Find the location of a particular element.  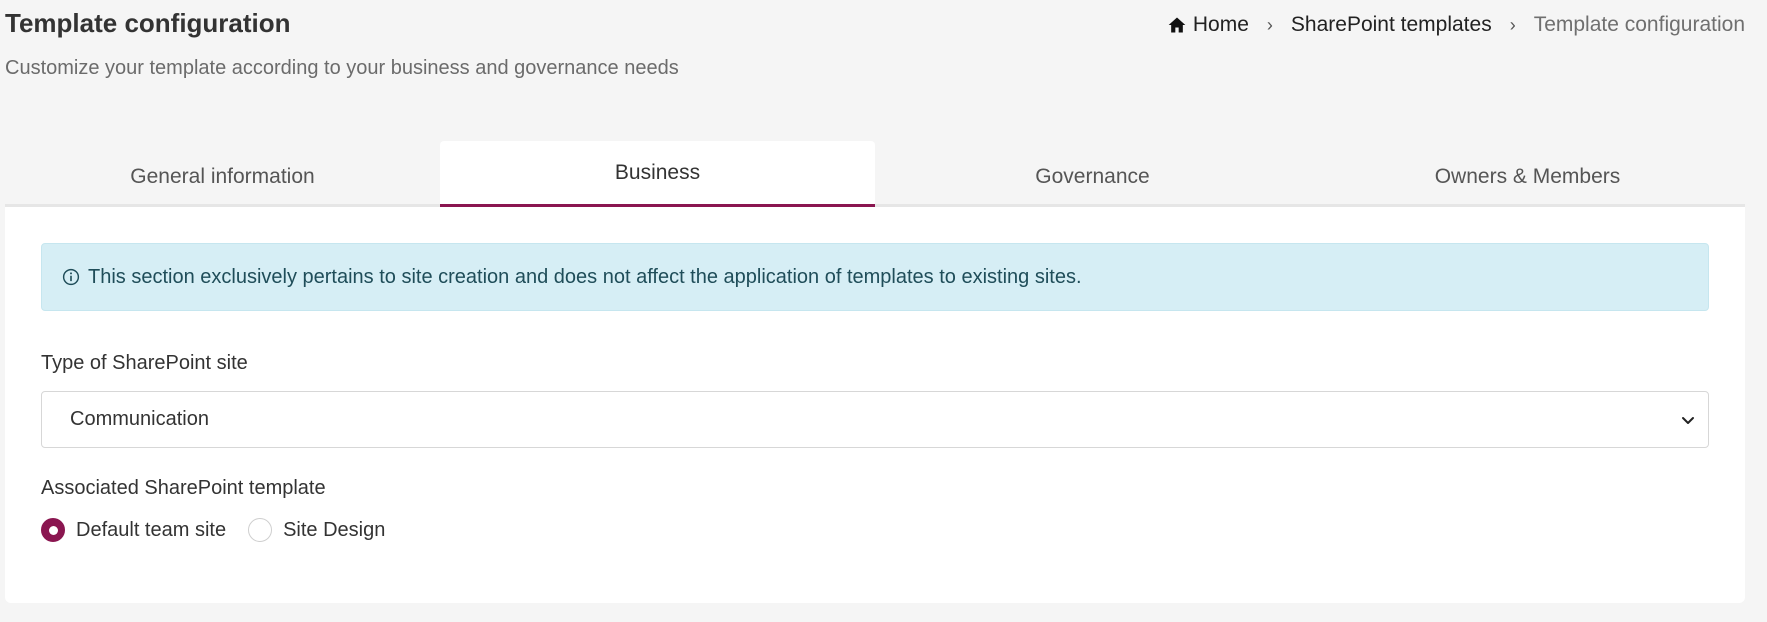

breadcrumb-sharepoint-templates-link: SharePoint templates is located at coordinates (1391, 25).